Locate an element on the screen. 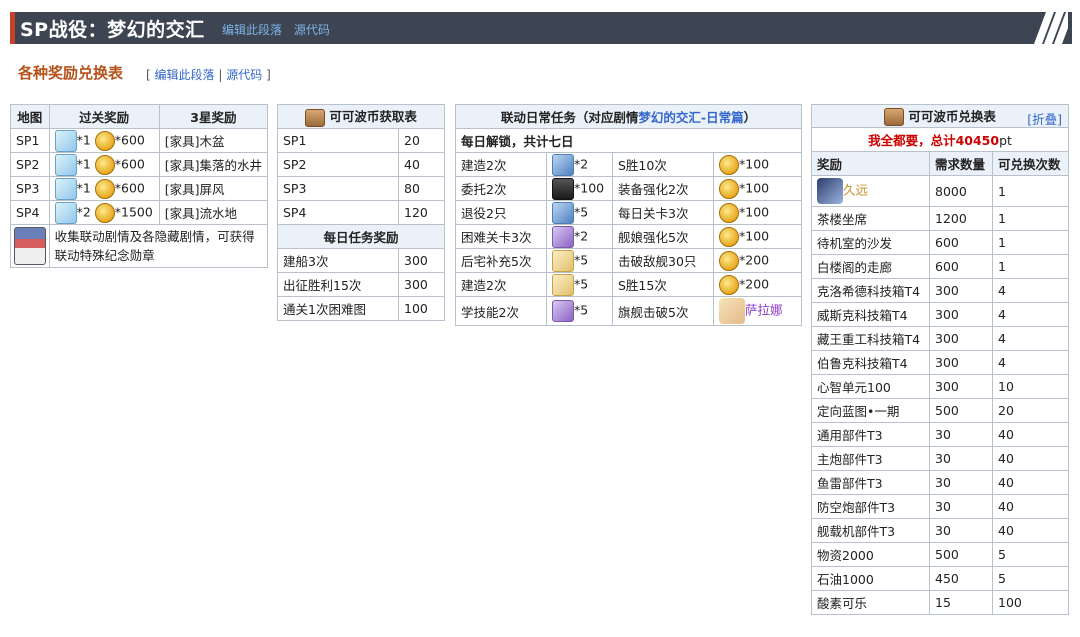  map-cell: SP2 is located at coordinates (30, 164).